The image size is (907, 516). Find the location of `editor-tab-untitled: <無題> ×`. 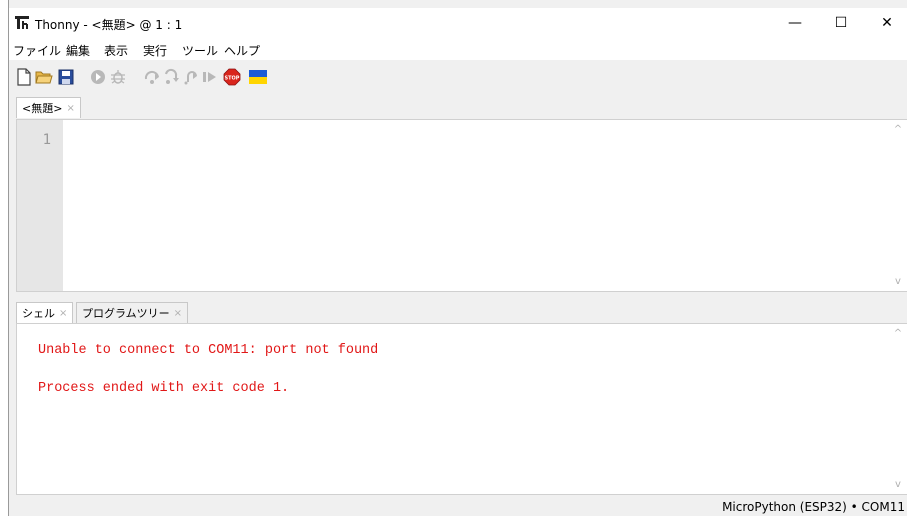

editor-tab-untitled: <無題> × is located at coordinates (48, 107).